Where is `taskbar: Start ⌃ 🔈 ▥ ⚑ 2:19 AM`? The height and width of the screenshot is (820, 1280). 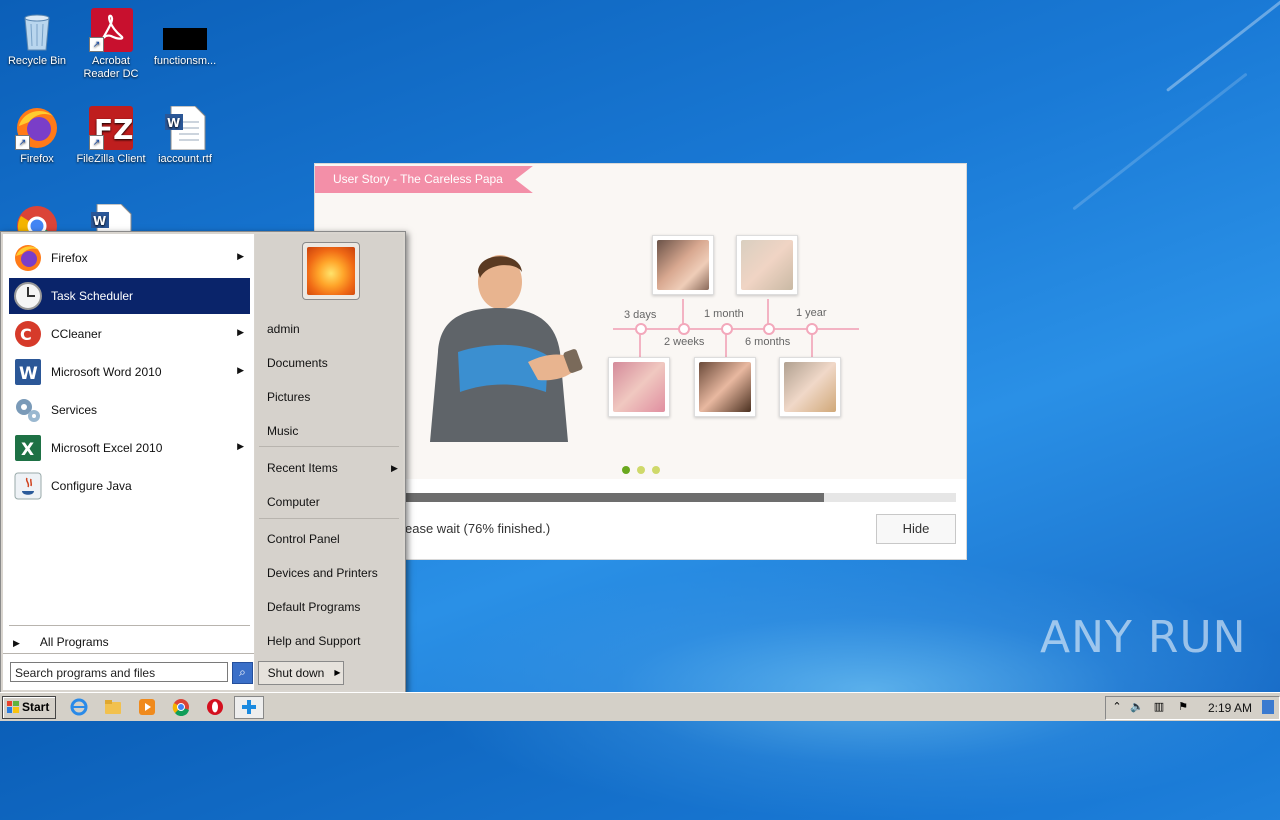 taskbar: Start ⌃ 🔈 ▥ ⚑ 2:19 AM is located at coordinates (640, 706).